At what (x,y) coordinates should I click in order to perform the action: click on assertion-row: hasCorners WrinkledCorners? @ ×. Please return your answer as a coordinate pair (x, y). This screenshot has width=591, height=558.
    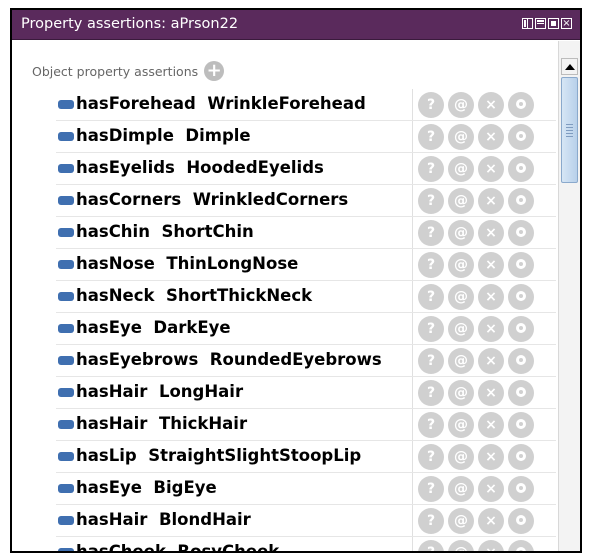
    Looking at the image, I should click on (306, 201).